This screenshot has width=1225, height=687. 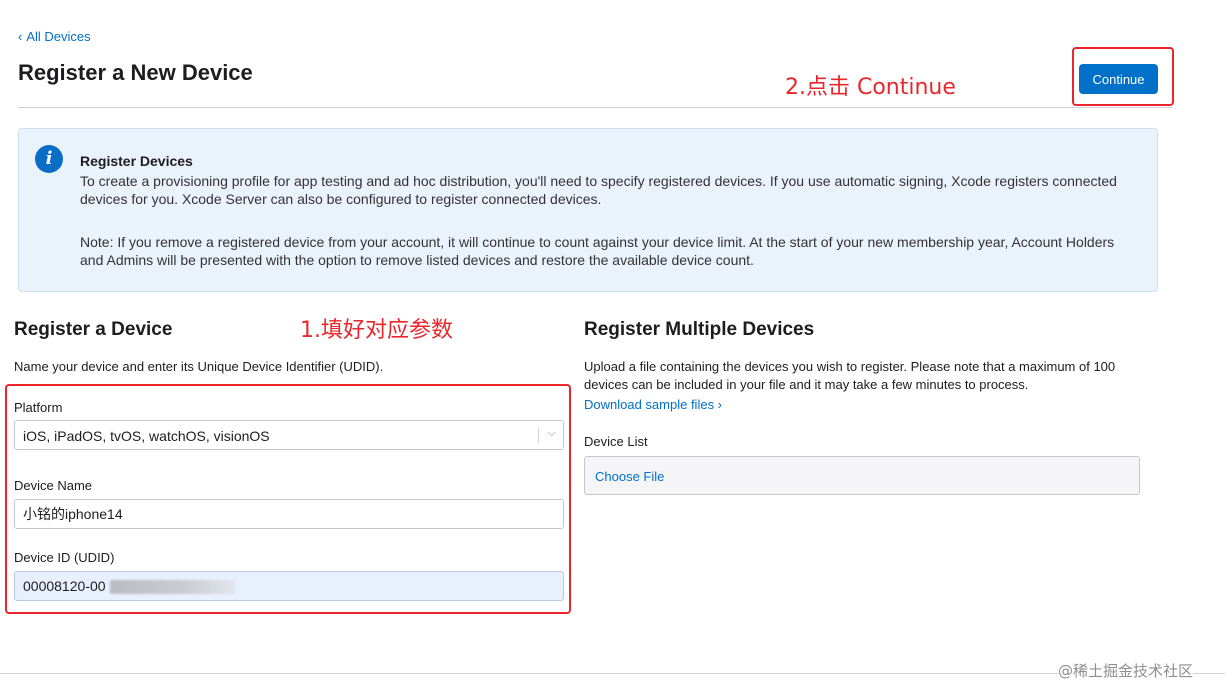 I want to click on register-device-heading: Register a Device, so click(x=93, y=329).